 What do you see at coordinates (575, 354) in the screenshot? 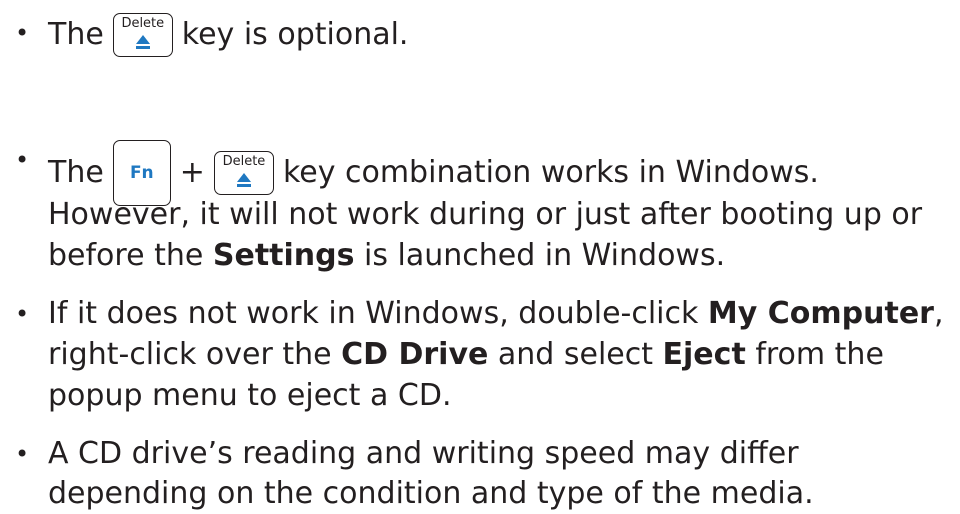
I see `text: and select` at bounding box center [575, 354].